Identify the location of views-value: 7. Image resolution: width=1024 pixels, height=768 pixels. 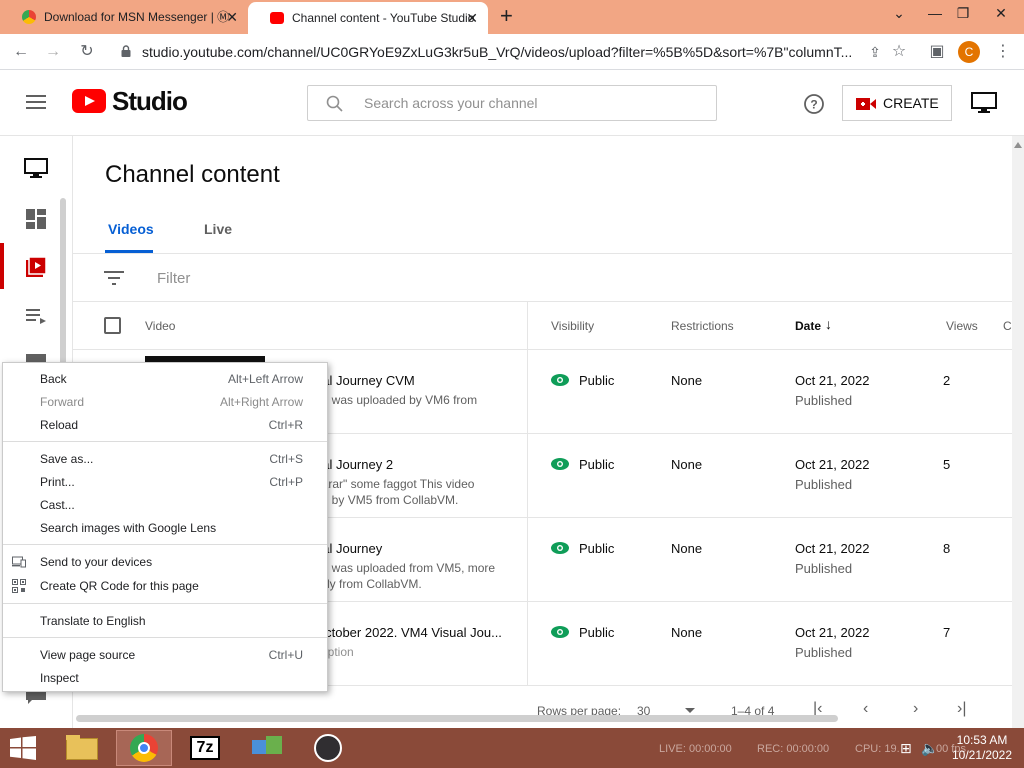
(947, 632).